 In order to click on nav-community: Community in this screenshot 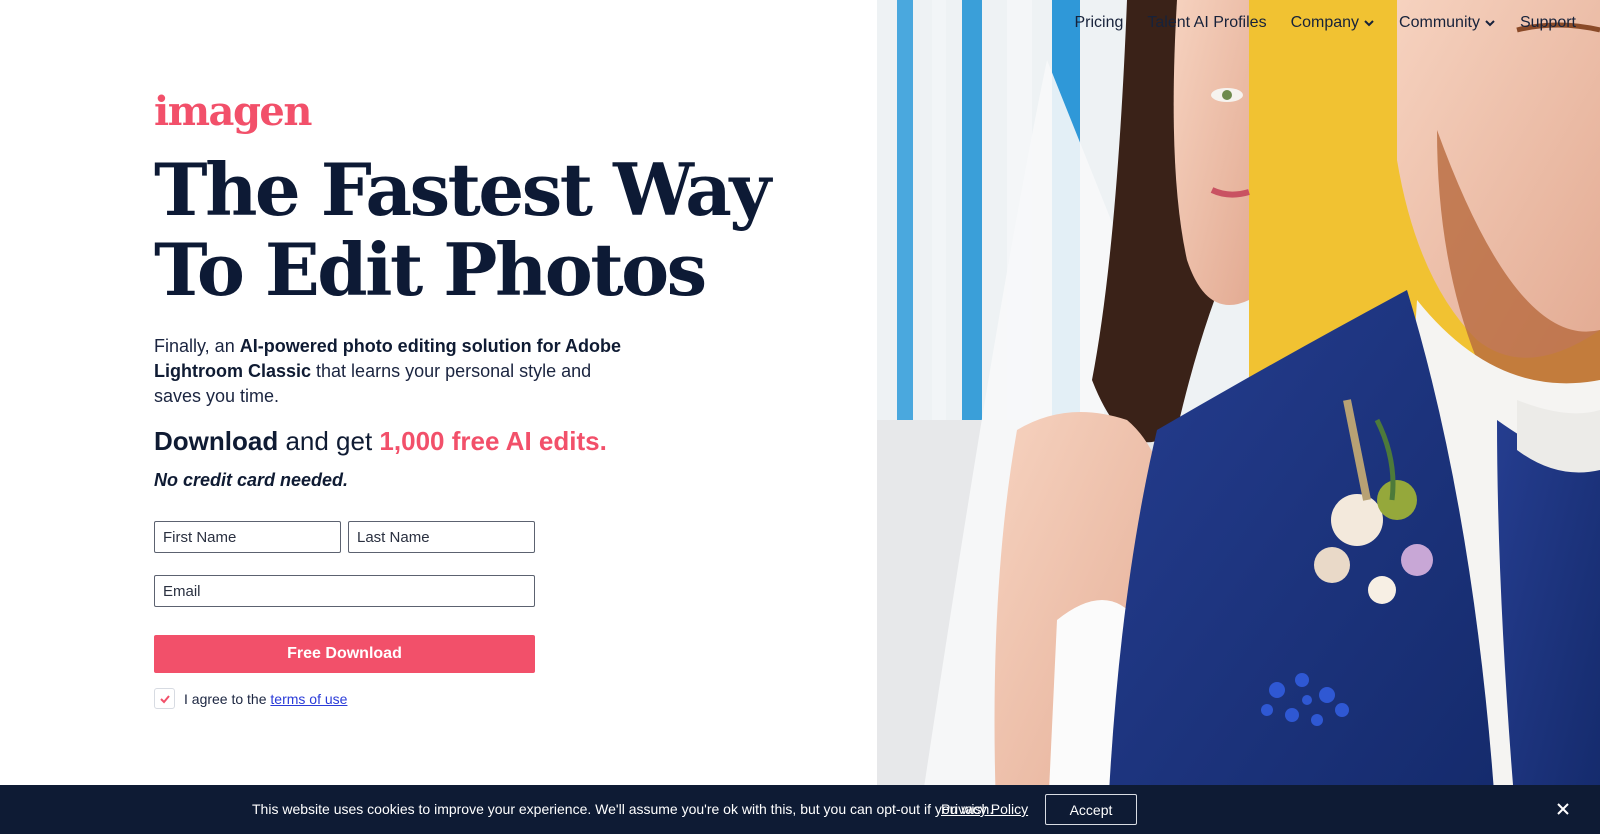, I will do `click(1447, 23)`.